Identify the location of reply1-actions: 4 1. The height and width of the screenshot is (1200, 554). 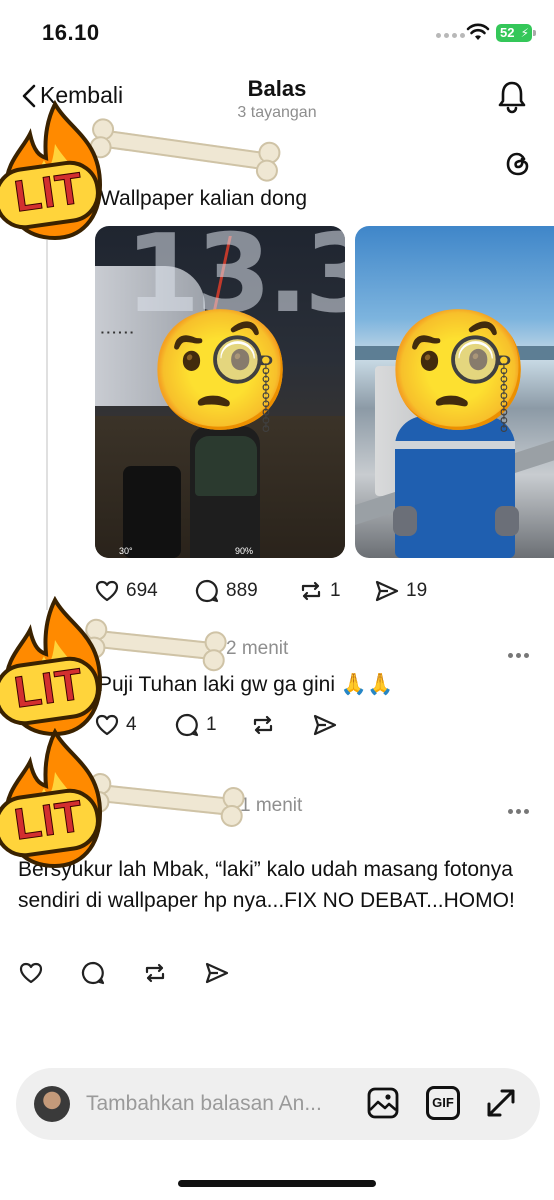
(216, 725).